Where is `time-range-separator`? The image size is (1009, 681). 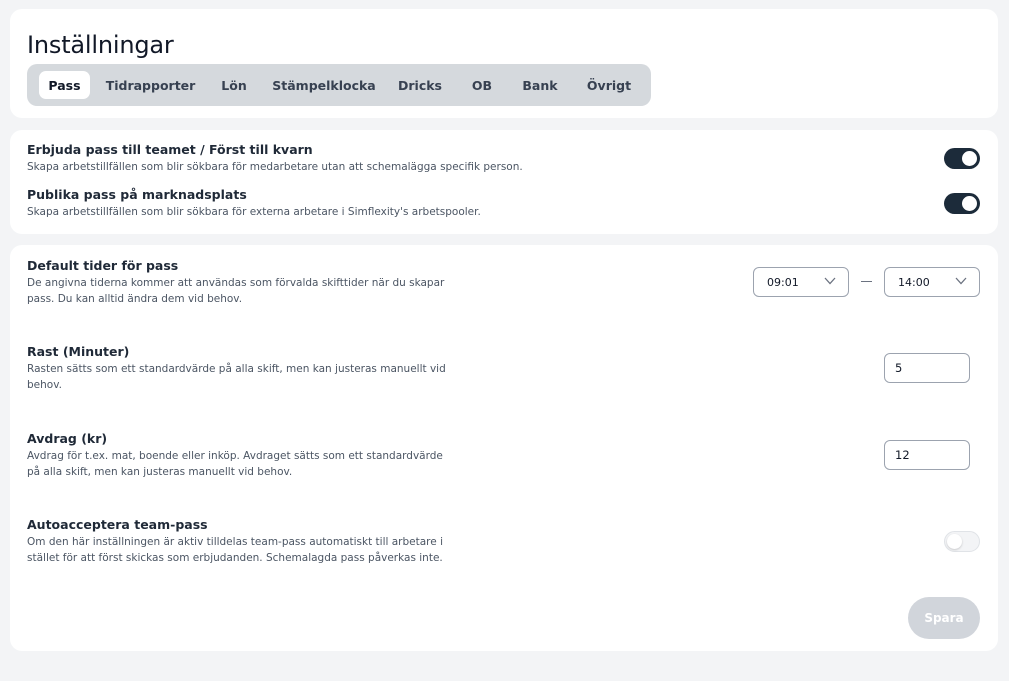 time-range-separator is located at coordinates (866, 281).